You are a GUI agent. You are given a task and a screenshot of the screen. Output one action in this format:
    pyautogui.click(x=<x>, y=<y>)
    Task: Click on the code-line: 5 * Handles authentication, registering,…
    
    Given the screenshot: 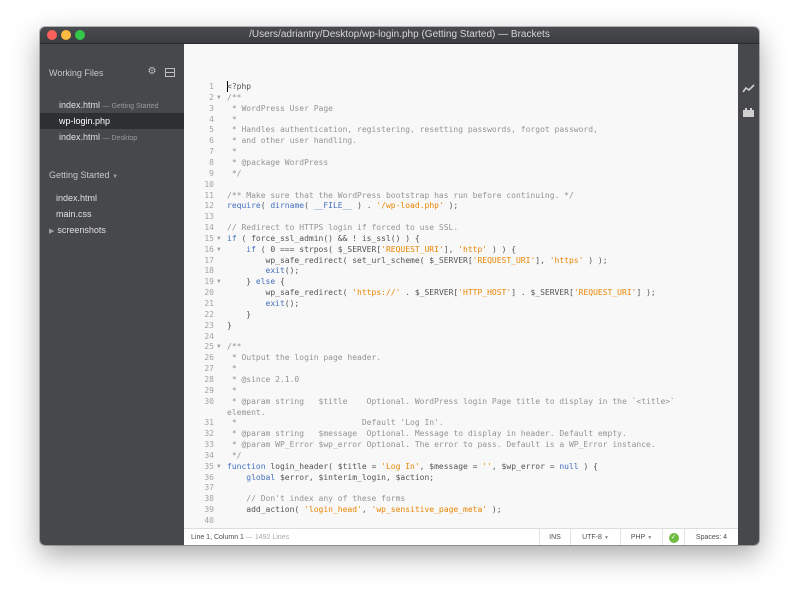 What is the action you would take?
    pyautogui.click(x=461, y=129)
    